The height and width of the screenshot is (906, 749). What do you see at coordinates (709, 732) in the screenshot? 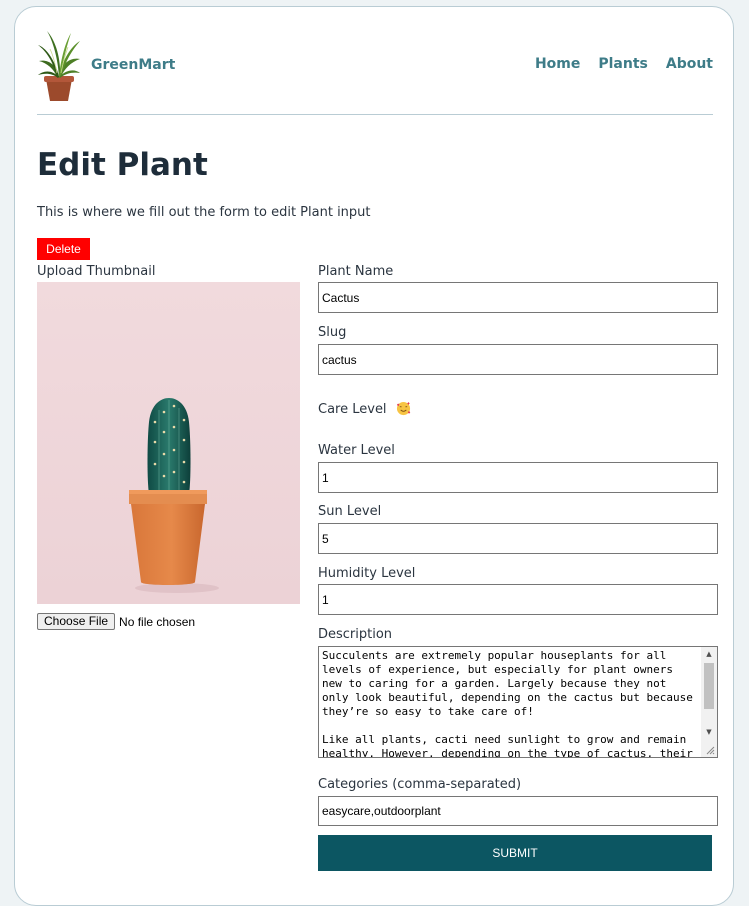
I see `scroll-down-arrow-icon: ▼` at bounding box center [709, 732].